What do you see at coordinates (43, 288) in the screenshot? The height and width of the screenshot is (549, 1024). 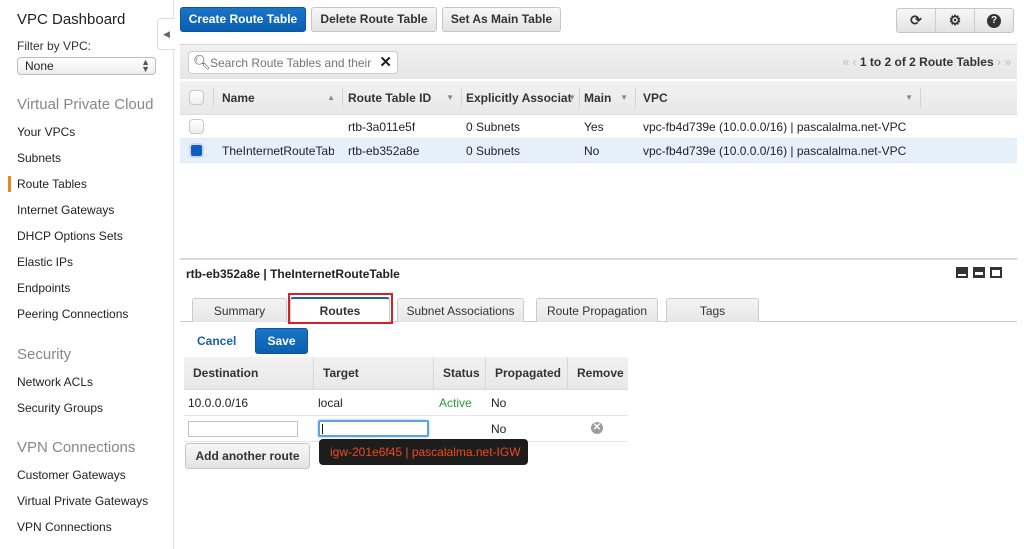 I see `sidebar-item-endpoints: Endpoints` at bounding box center [43, 288].